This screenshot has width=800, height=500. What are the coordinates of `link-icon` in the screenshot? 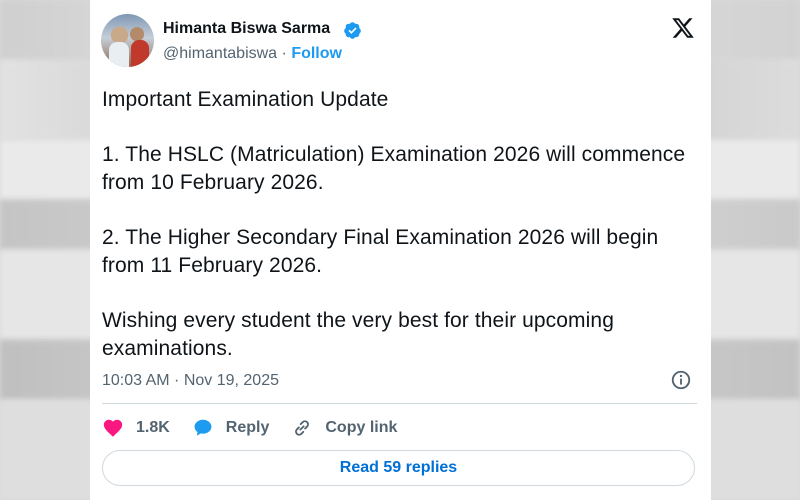 It's located at (302, 428).